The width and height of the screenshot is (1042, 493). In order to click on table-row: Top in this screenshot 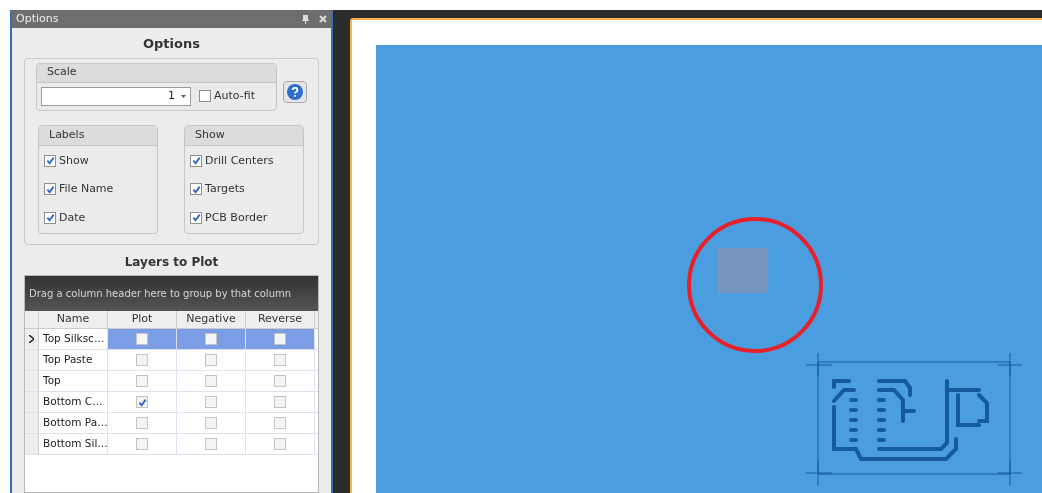, I will do `click(171, 381)`.